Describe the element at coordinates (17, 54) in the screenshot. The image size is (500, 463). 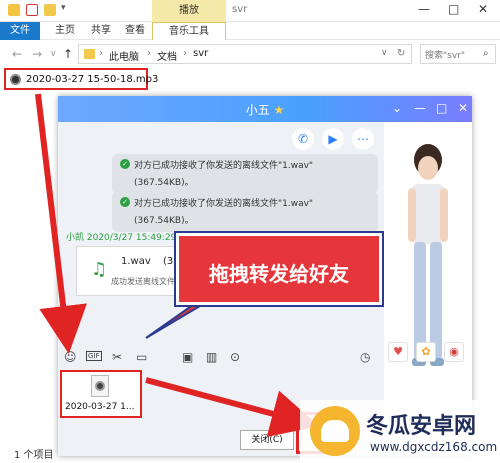
I see `back-arrow-icon: ←` at that location.